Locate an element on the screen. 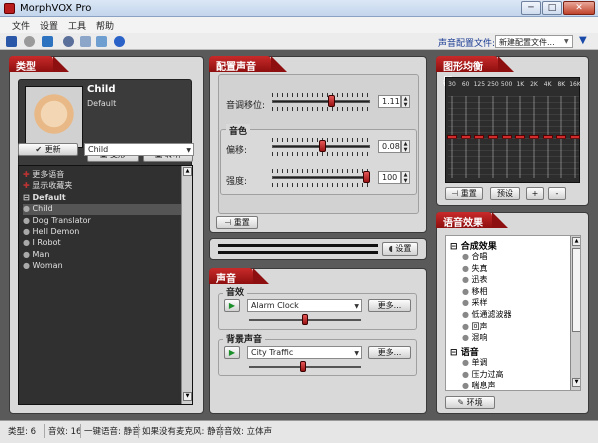  voice-item-woman: ● Woman is located at coordinates (43, 266).